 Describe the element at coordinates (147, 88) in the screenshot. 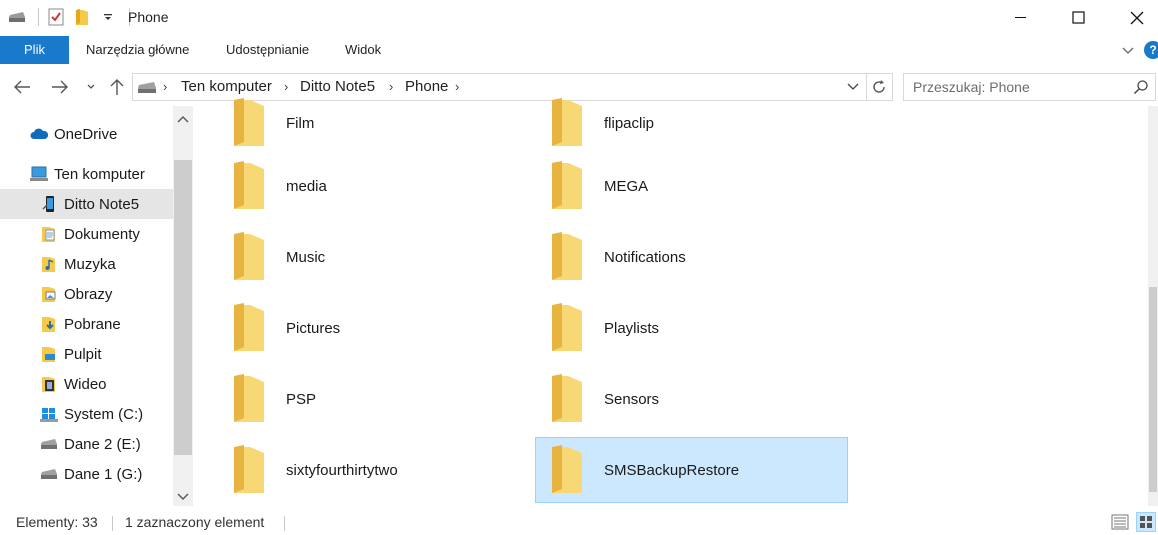

I see `device-icon` at that location.